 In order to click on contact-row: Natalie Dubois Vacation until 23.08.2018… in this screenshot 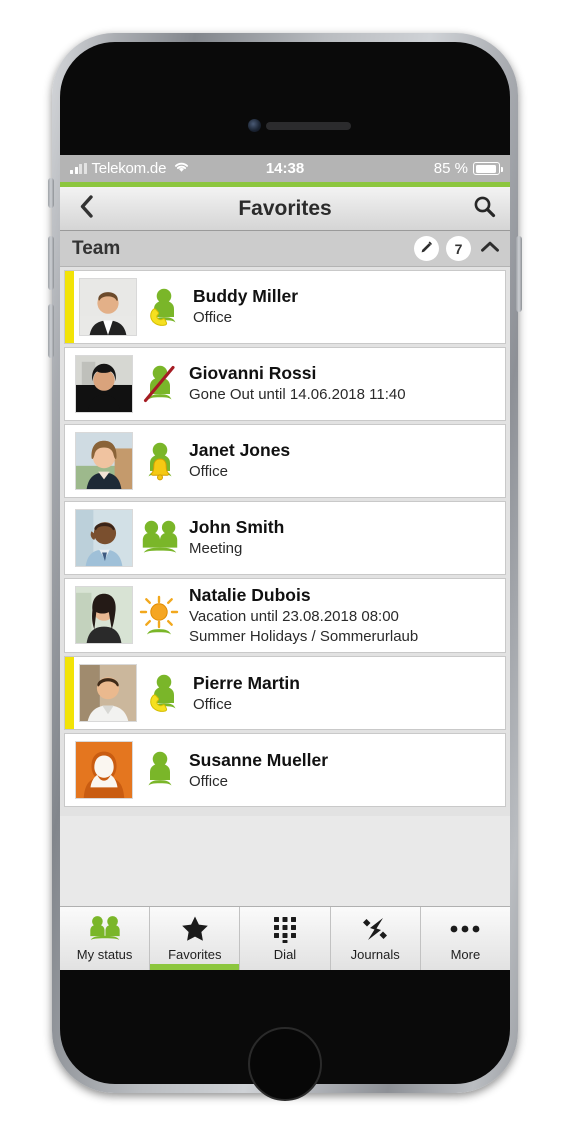, I will do `click(285, 616)`.